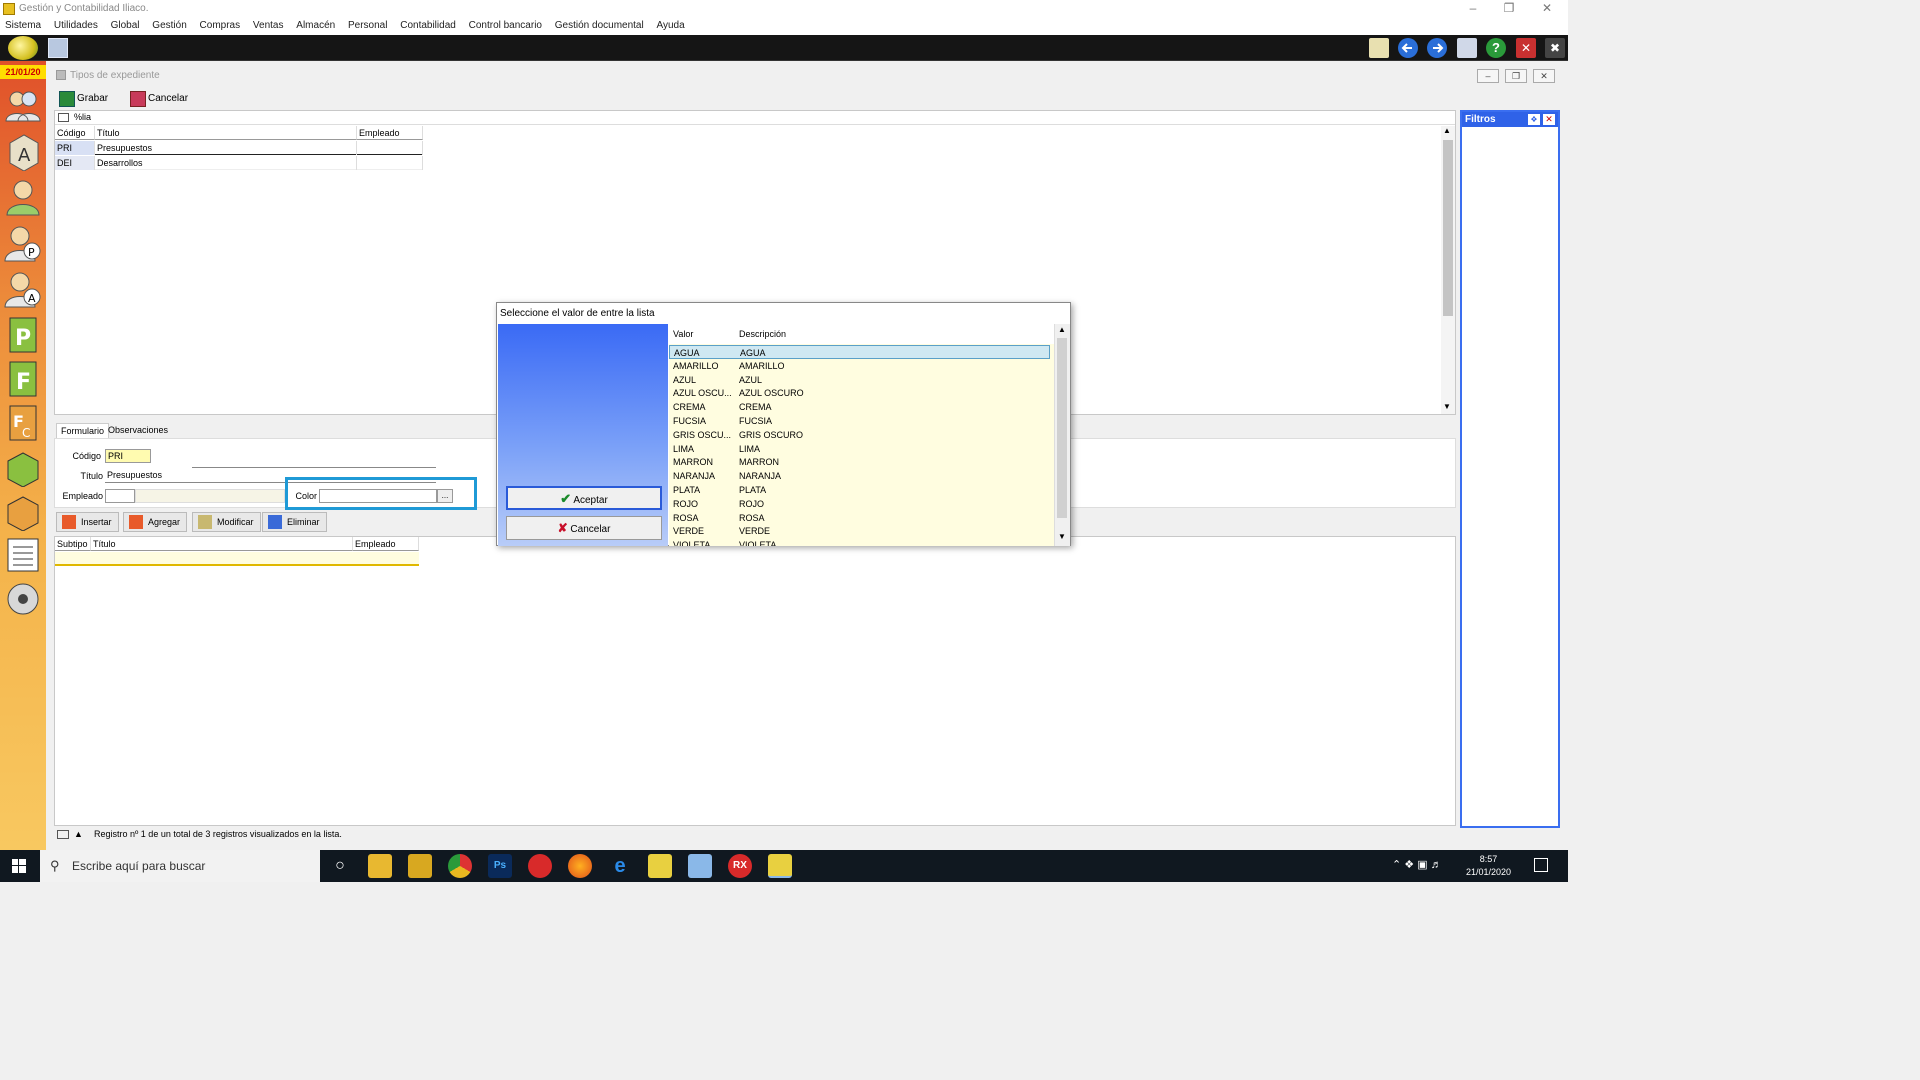  Describe the element at coordinates (315, 25) in the screenshot. I see `menu-almacen: Almacén` at that location.